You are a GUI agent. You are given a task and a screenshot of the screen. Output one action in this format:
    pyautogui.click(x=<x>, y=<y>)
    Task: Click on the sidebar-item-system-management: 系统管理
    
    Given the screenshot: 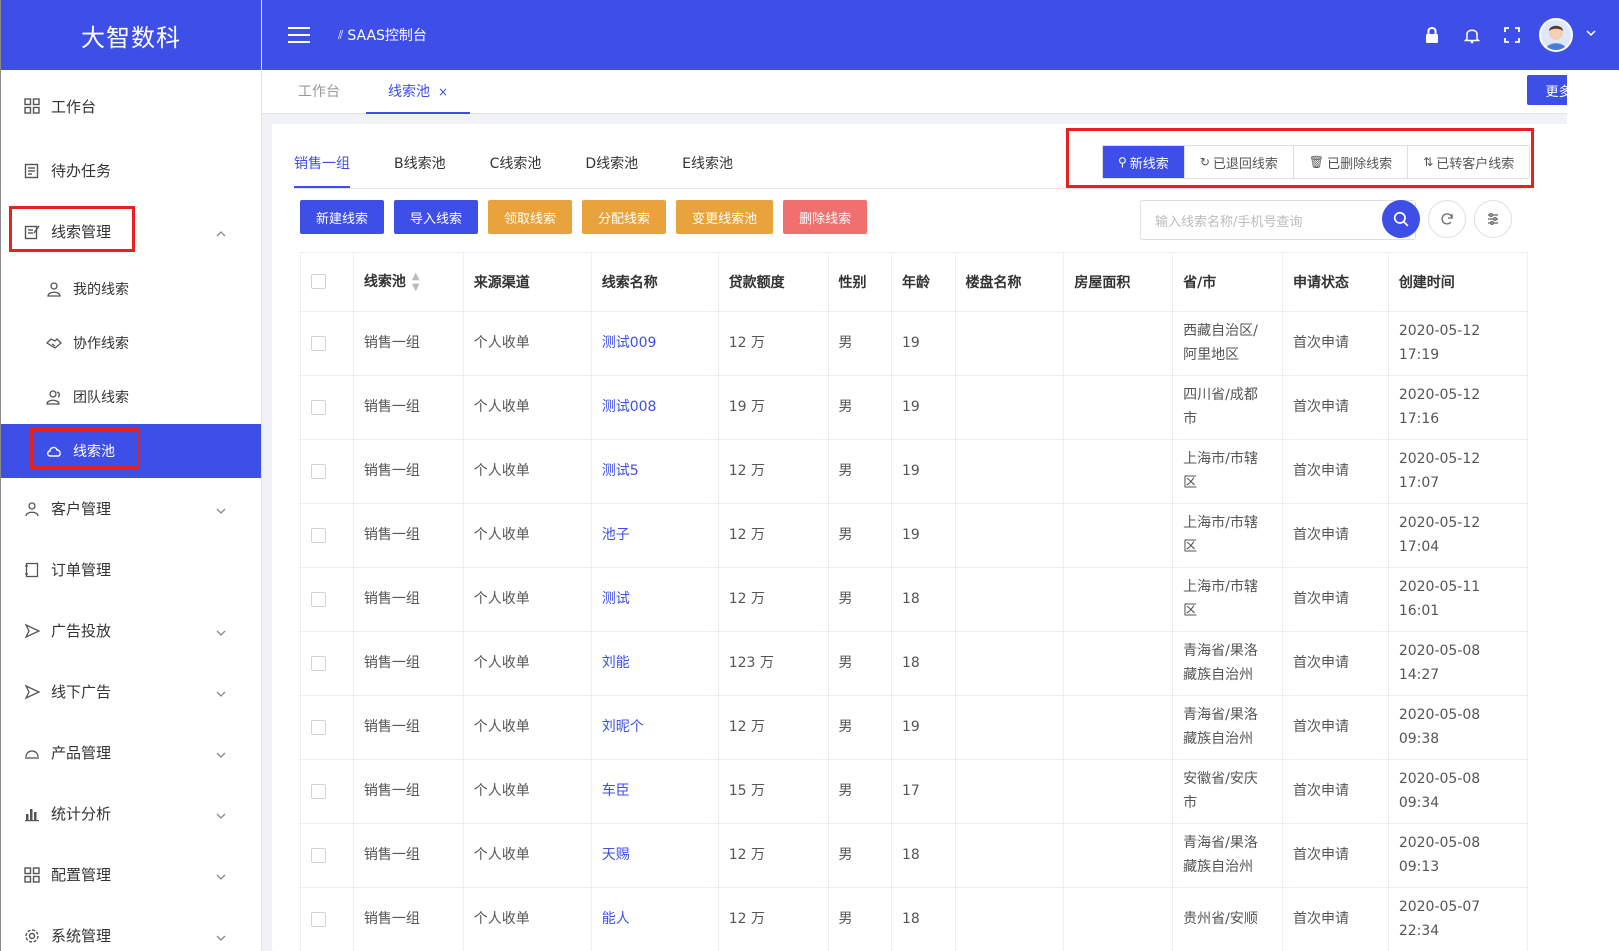 What is the action you would take?
    pyautogui.click(x=131, y=928)
    